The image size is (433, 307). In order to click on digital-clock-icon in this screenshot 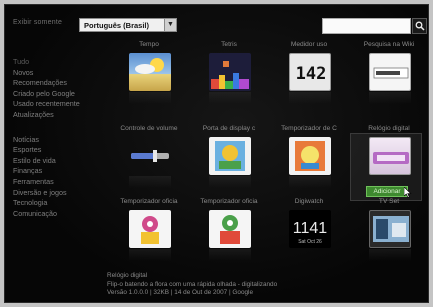, I will do `click(390, 156)`.